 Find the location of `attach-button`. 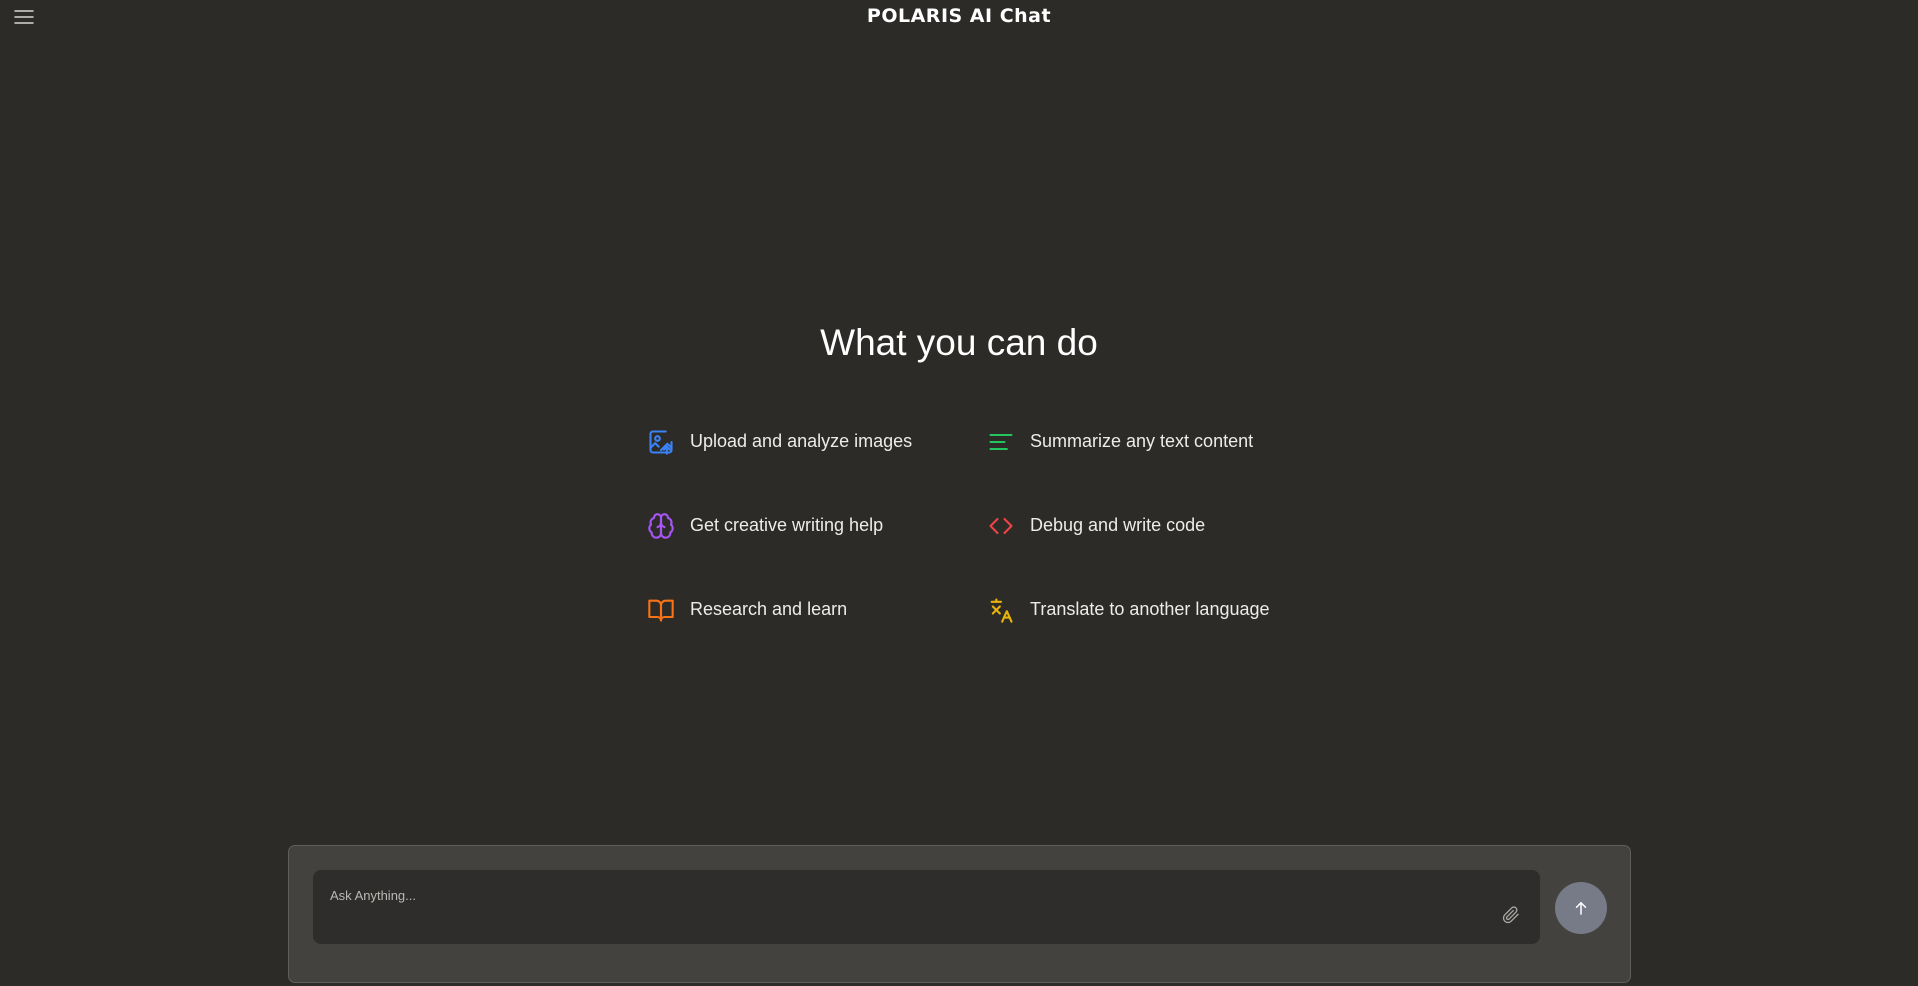

attach-button is located at coordinates (1511, 915).